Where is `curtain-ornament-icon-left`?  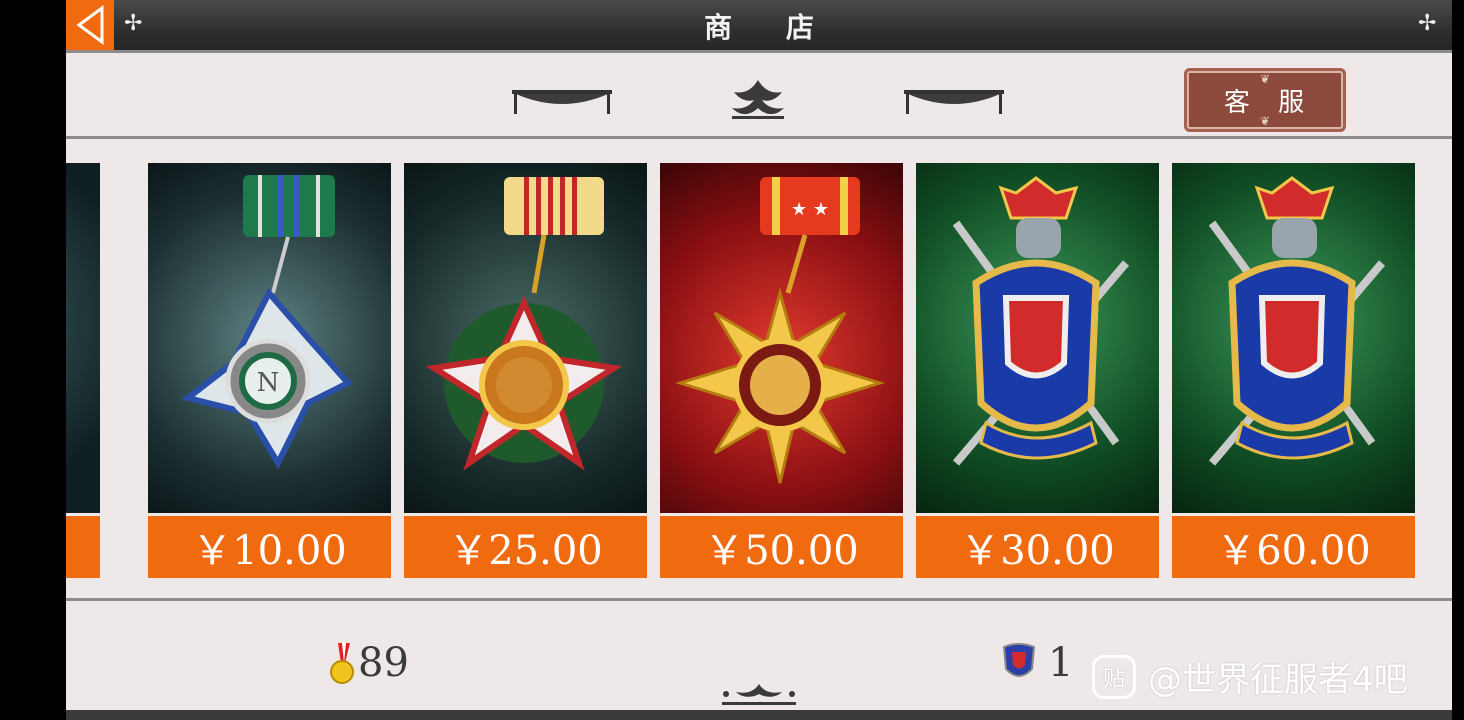 curtain-ornament-icon-left is located at coordinates (562, 102).